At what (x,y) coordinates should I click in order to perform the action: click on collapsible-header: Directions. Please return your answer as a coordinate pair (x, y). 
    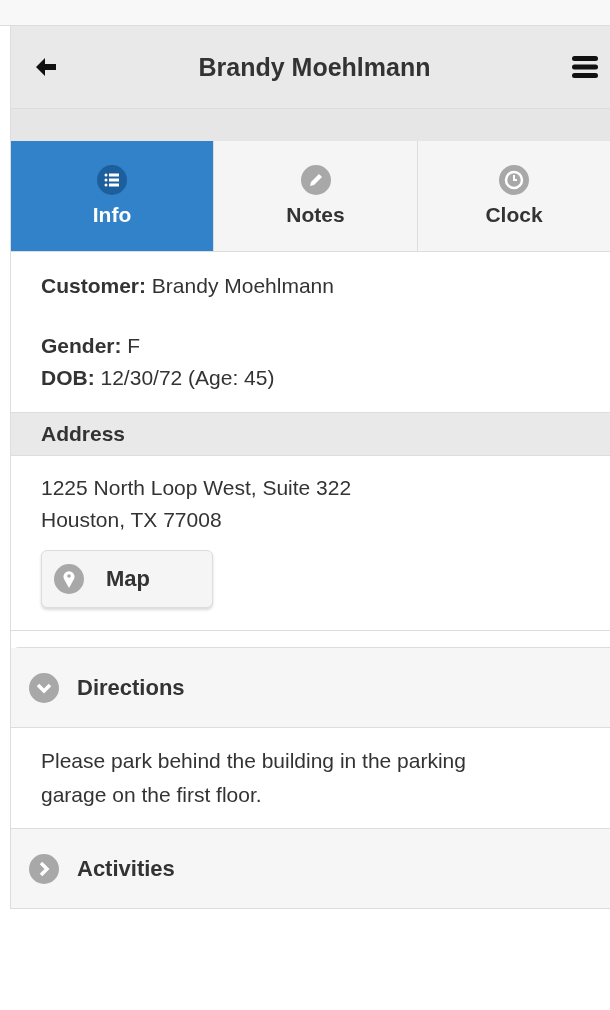
    Looking at the image, I should click on (310, 688).